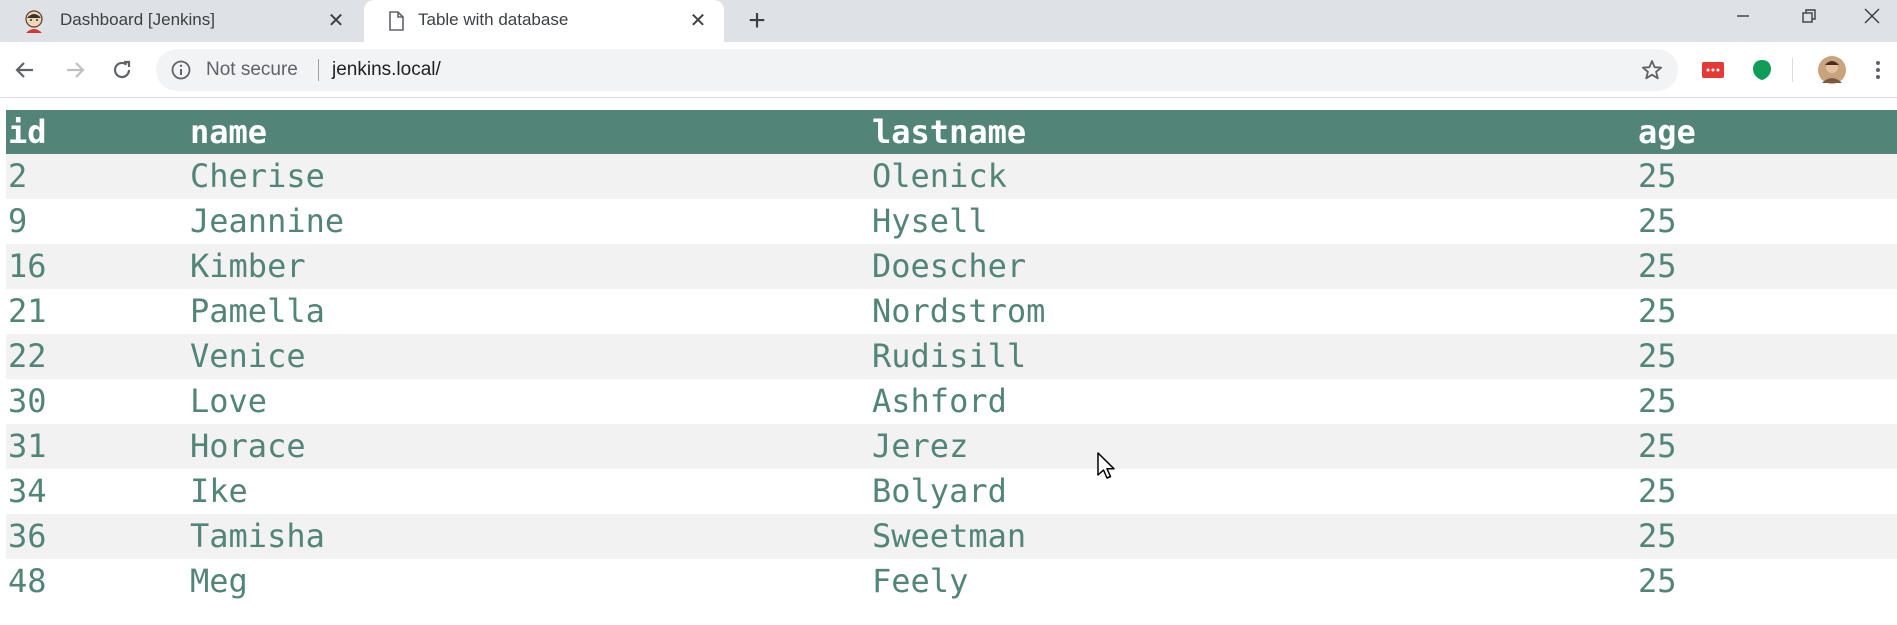 The height and width of the screenshot is (625, 1897). Describe the element at coordinates (917, 70) in the screenshot. I see `address-bar: Not secure jenkins.local/` at that location.